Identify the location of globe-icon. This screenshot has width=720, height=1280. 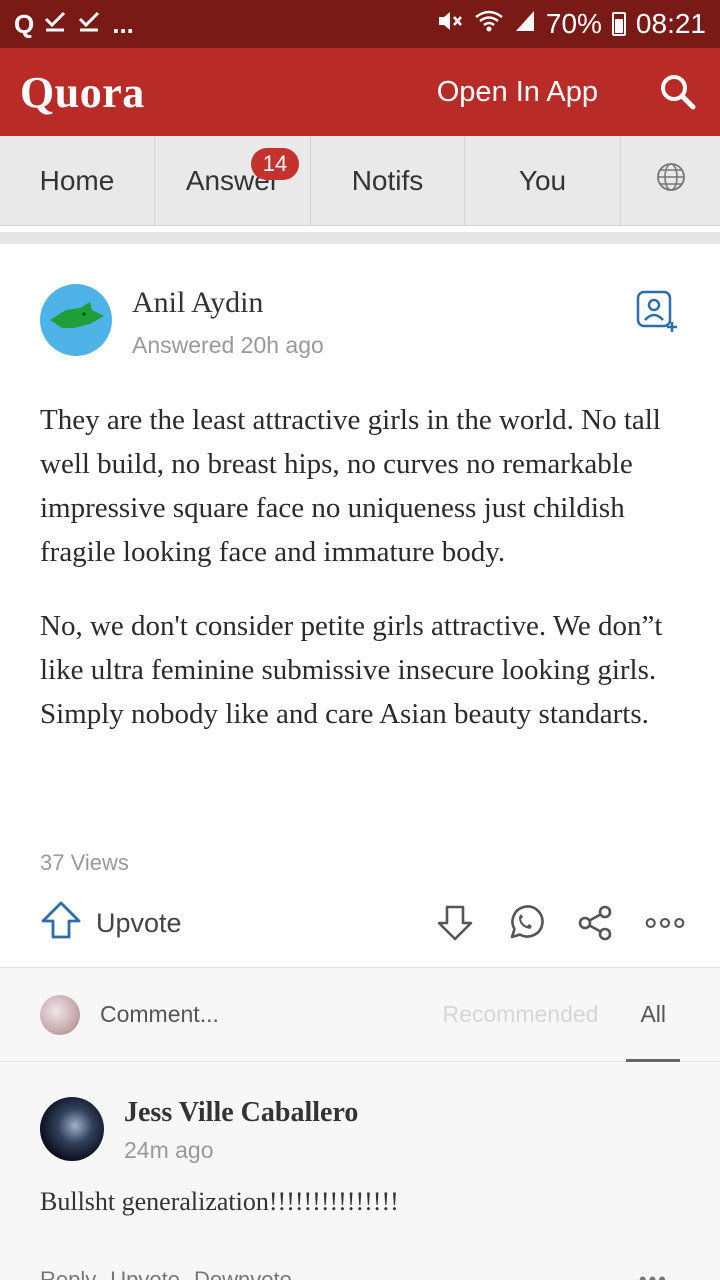
(671, 180).